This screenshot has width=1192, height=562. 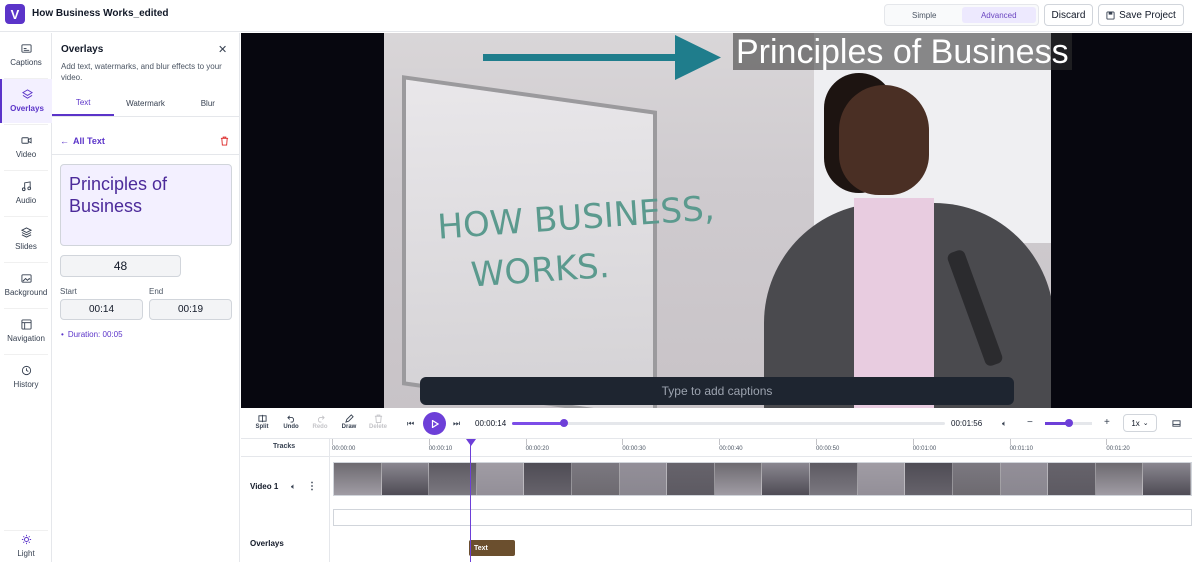 I want to click on zoom-slider, so click(x=1068, y=423).